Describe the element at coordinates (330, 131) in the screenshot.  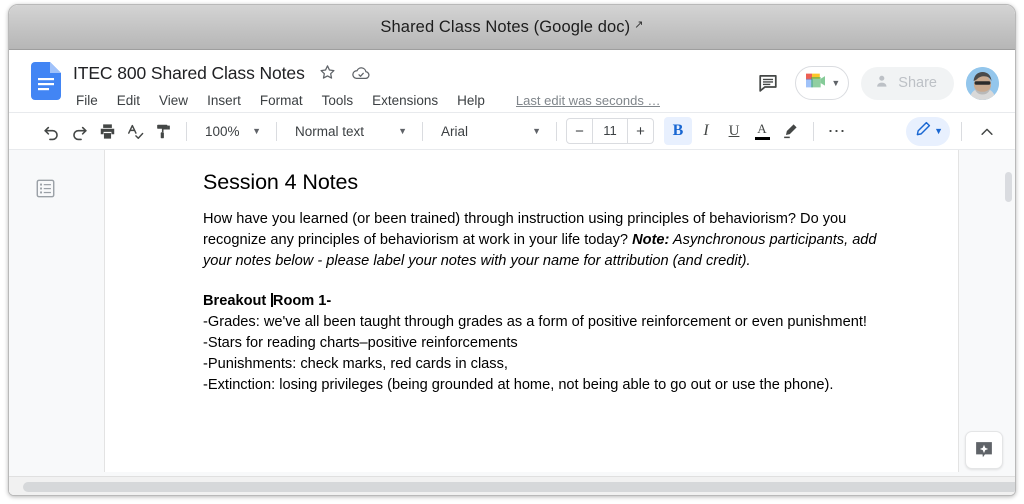
I see `paragraph-style-value: Normal text` at that location.